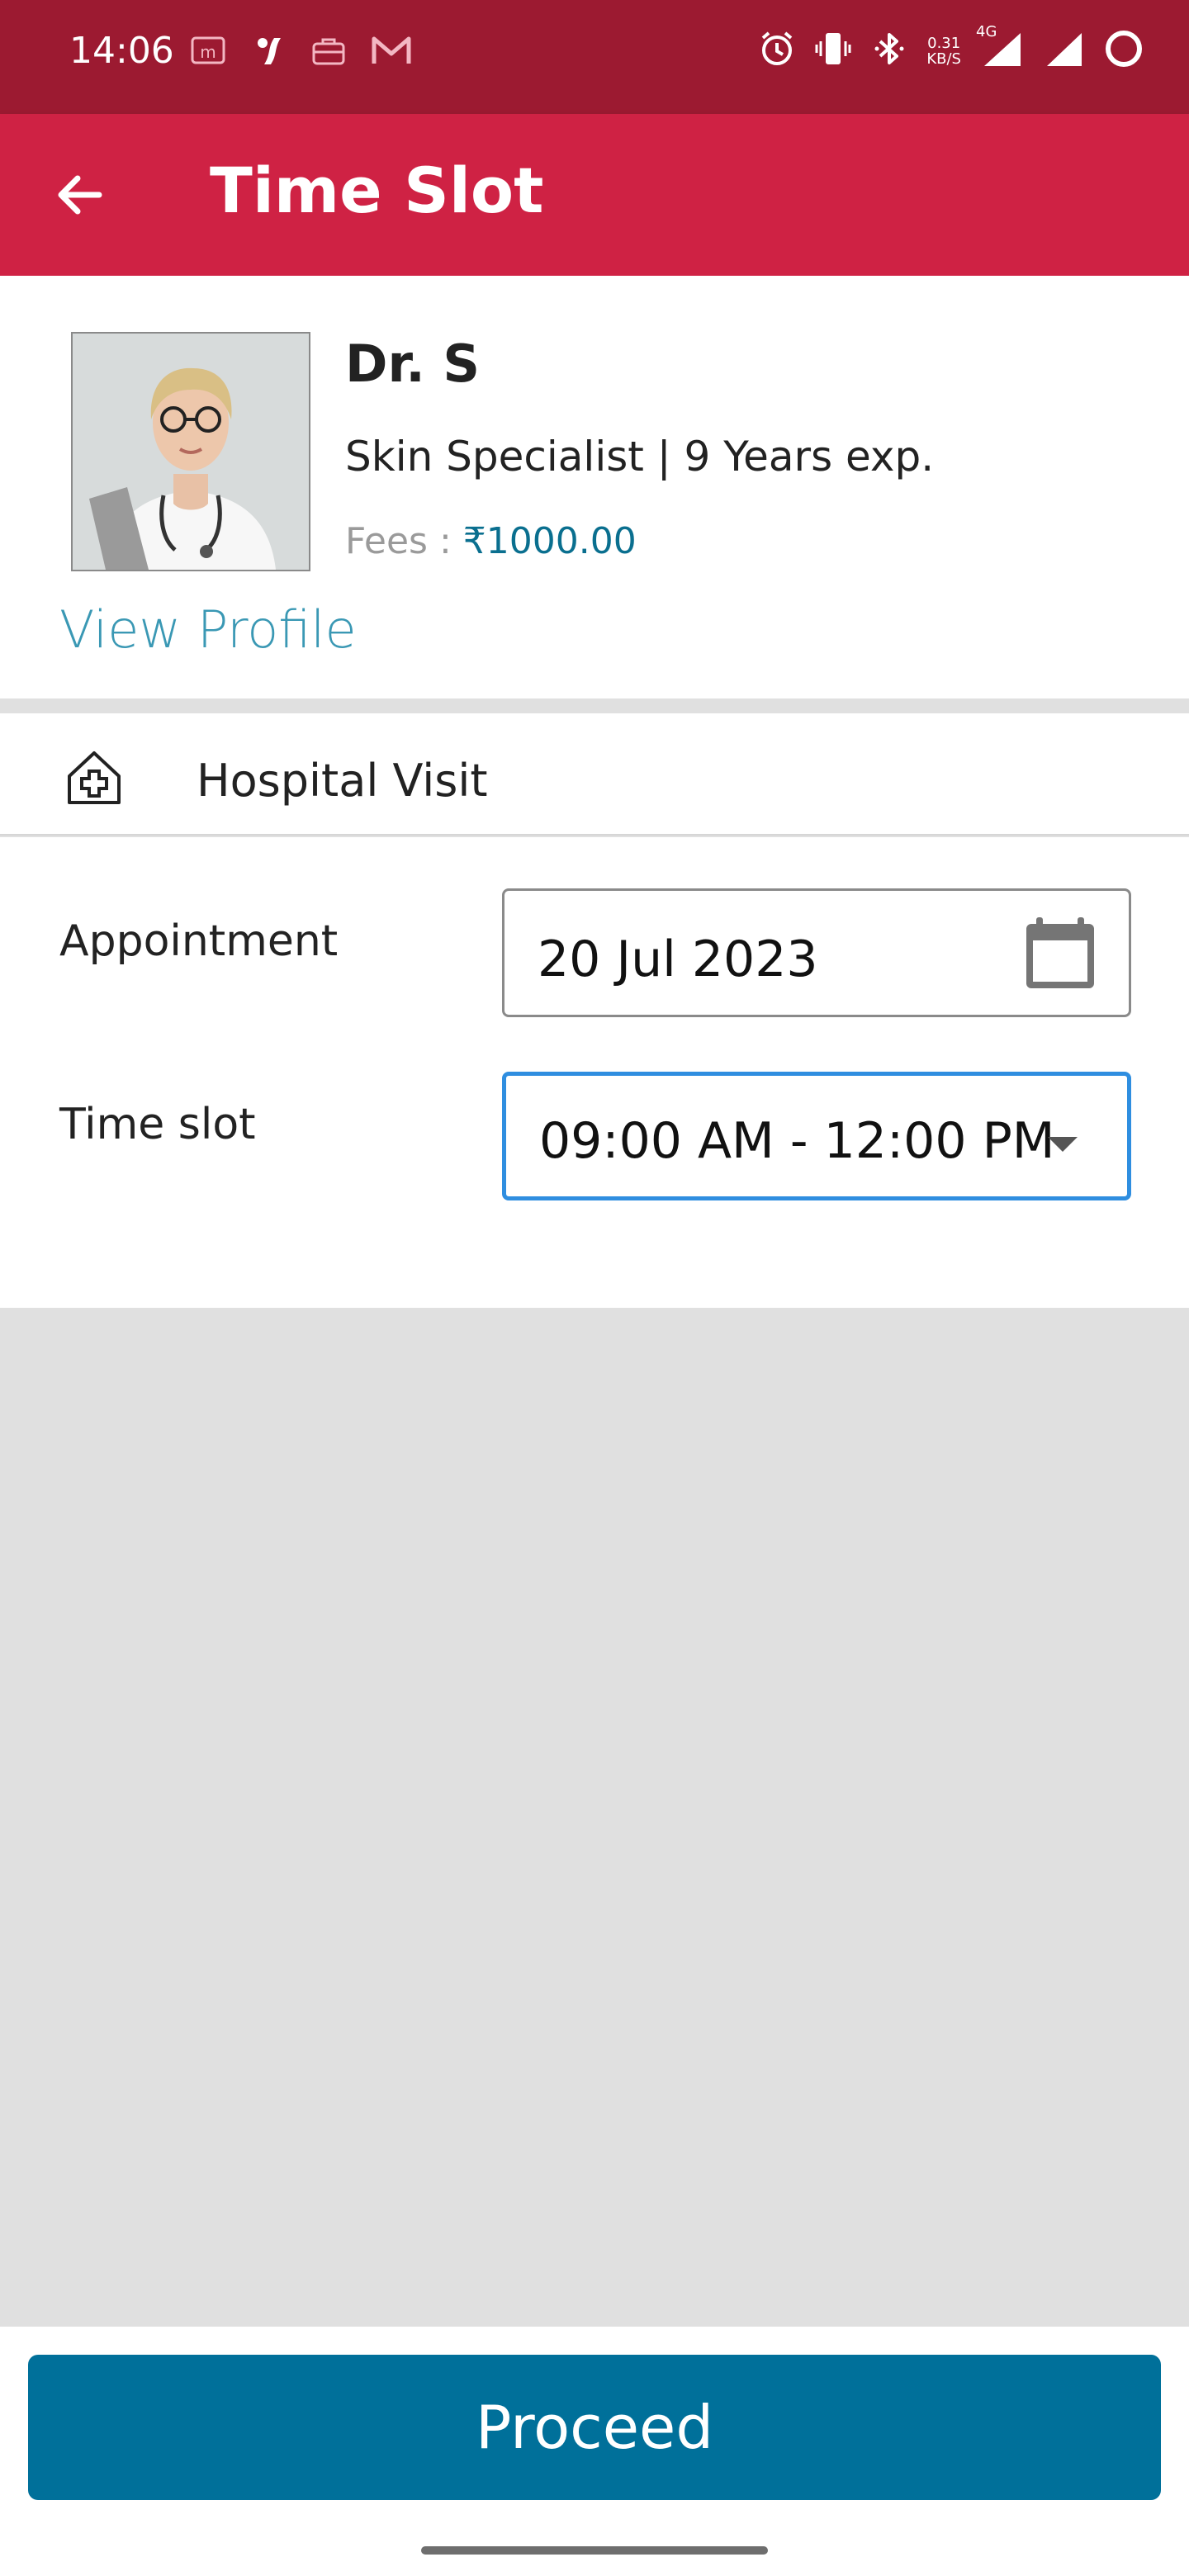 The width and height of the screenshot is (1189, 2576). I want to click on doctor-name: Dr. S, so click(412, 364).